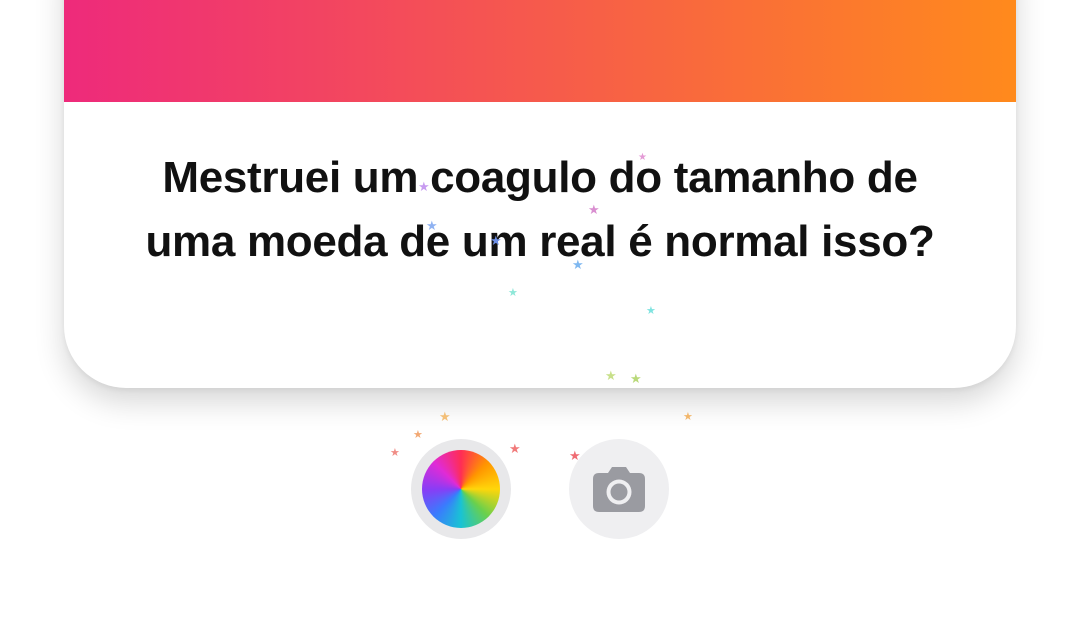 This screenshot has width=1080, height=618. I want to click on camera-icon, so click(619, 489).